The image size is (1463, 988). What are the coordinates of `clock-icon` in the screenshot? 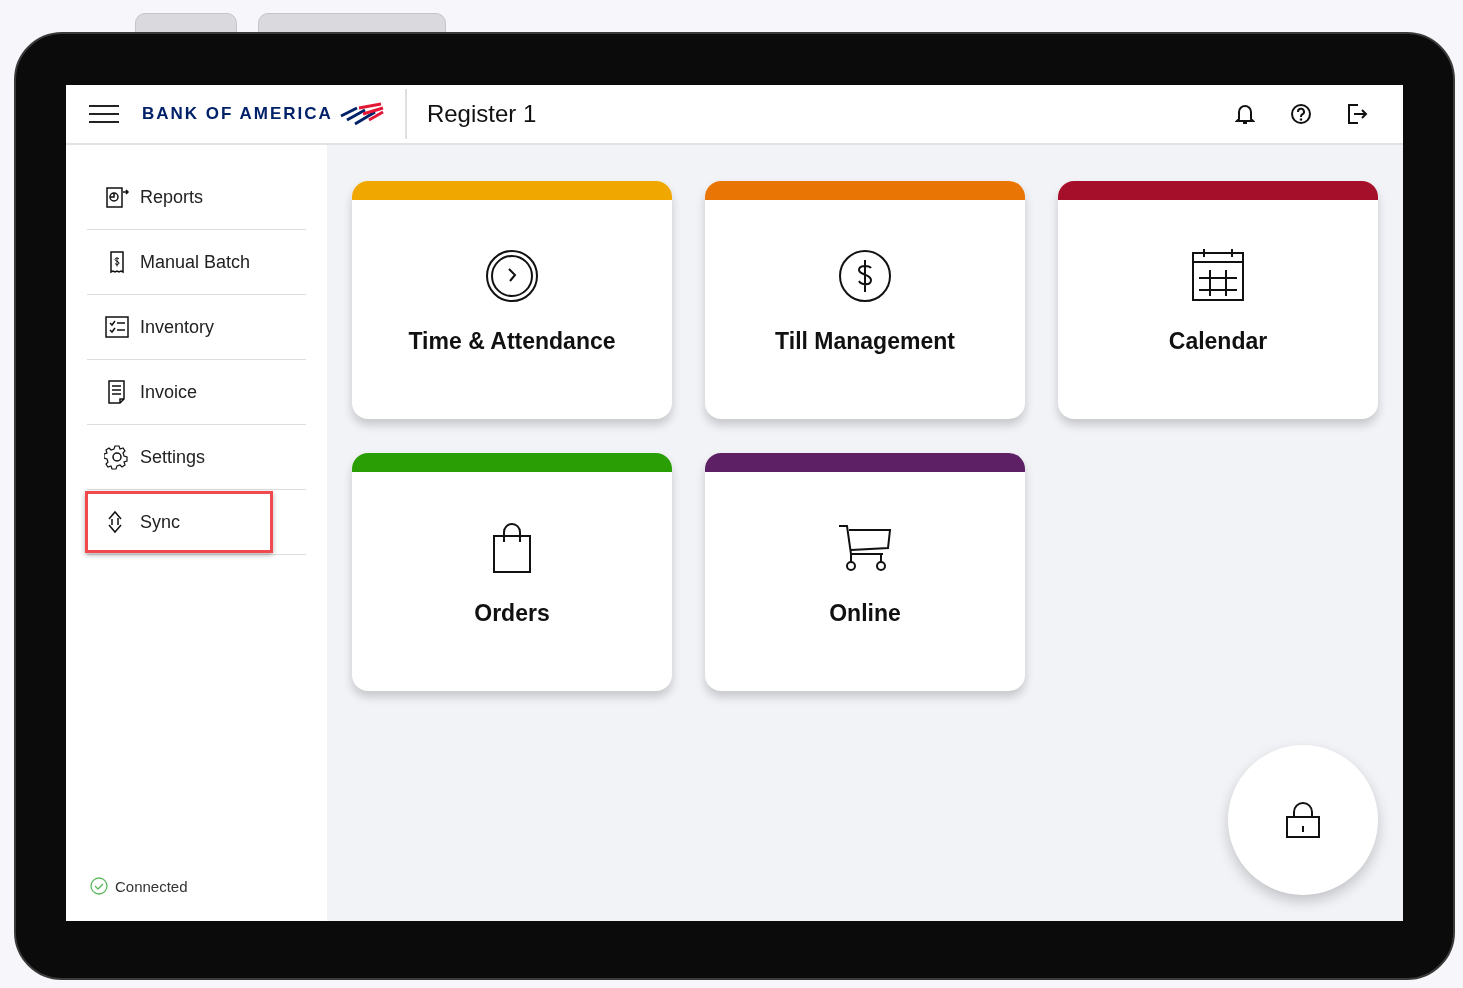 It's located at (512, 276).